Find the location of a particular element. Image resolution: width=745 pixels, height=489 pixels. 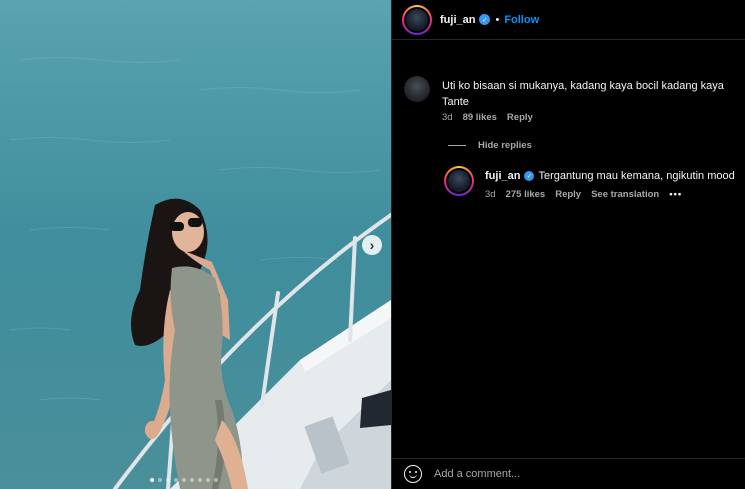

follow-button: Follow is located at coordinates (521, 20).